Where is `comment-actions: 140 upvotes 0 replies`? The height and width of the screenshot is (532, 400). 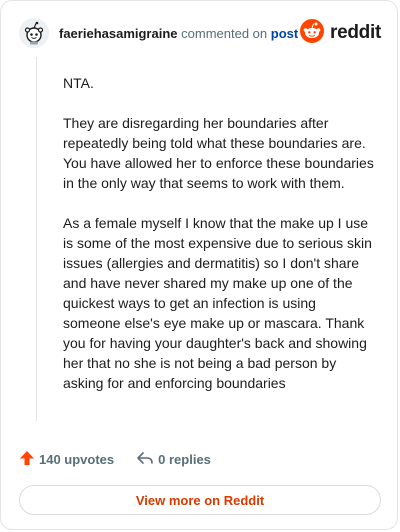
comment-actions: 140 upvotes 0 replies is located at coordinates (115, 459).